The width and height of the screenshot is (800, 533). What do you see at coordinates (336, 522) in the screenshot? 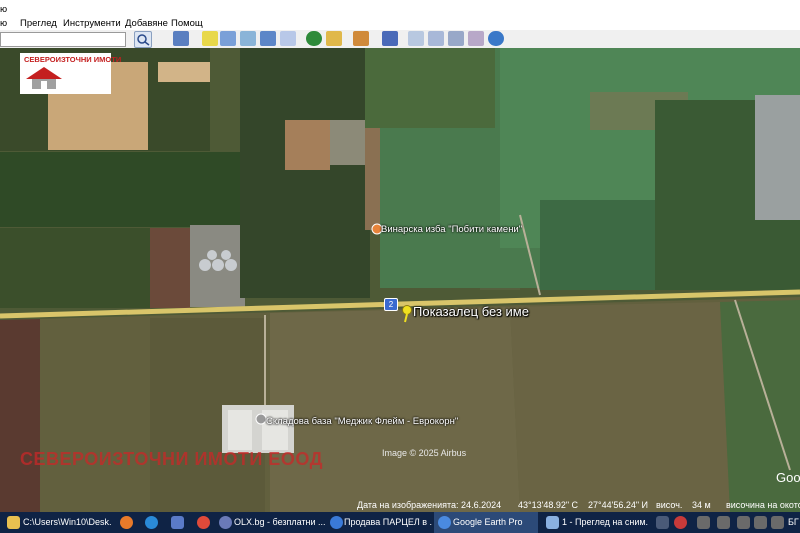
I see `listing-tab-icon` at bounding box center [336, 522].